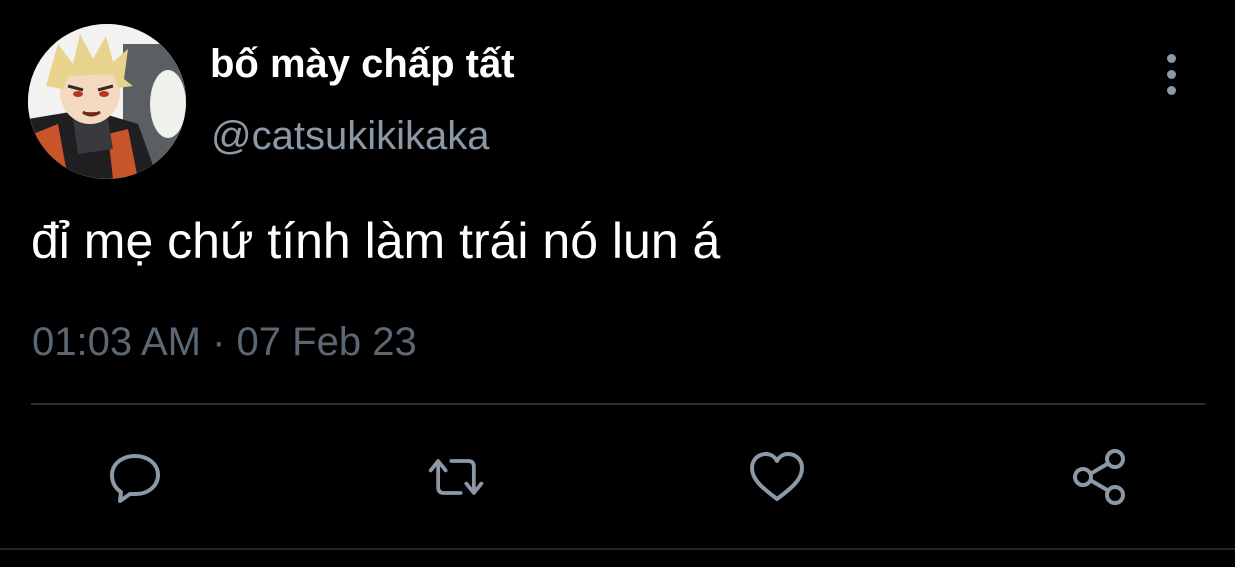  Describe the element at coordinates (362, 64) in the screenshot. I see `display-name: bố mày chấp tất` at that location.